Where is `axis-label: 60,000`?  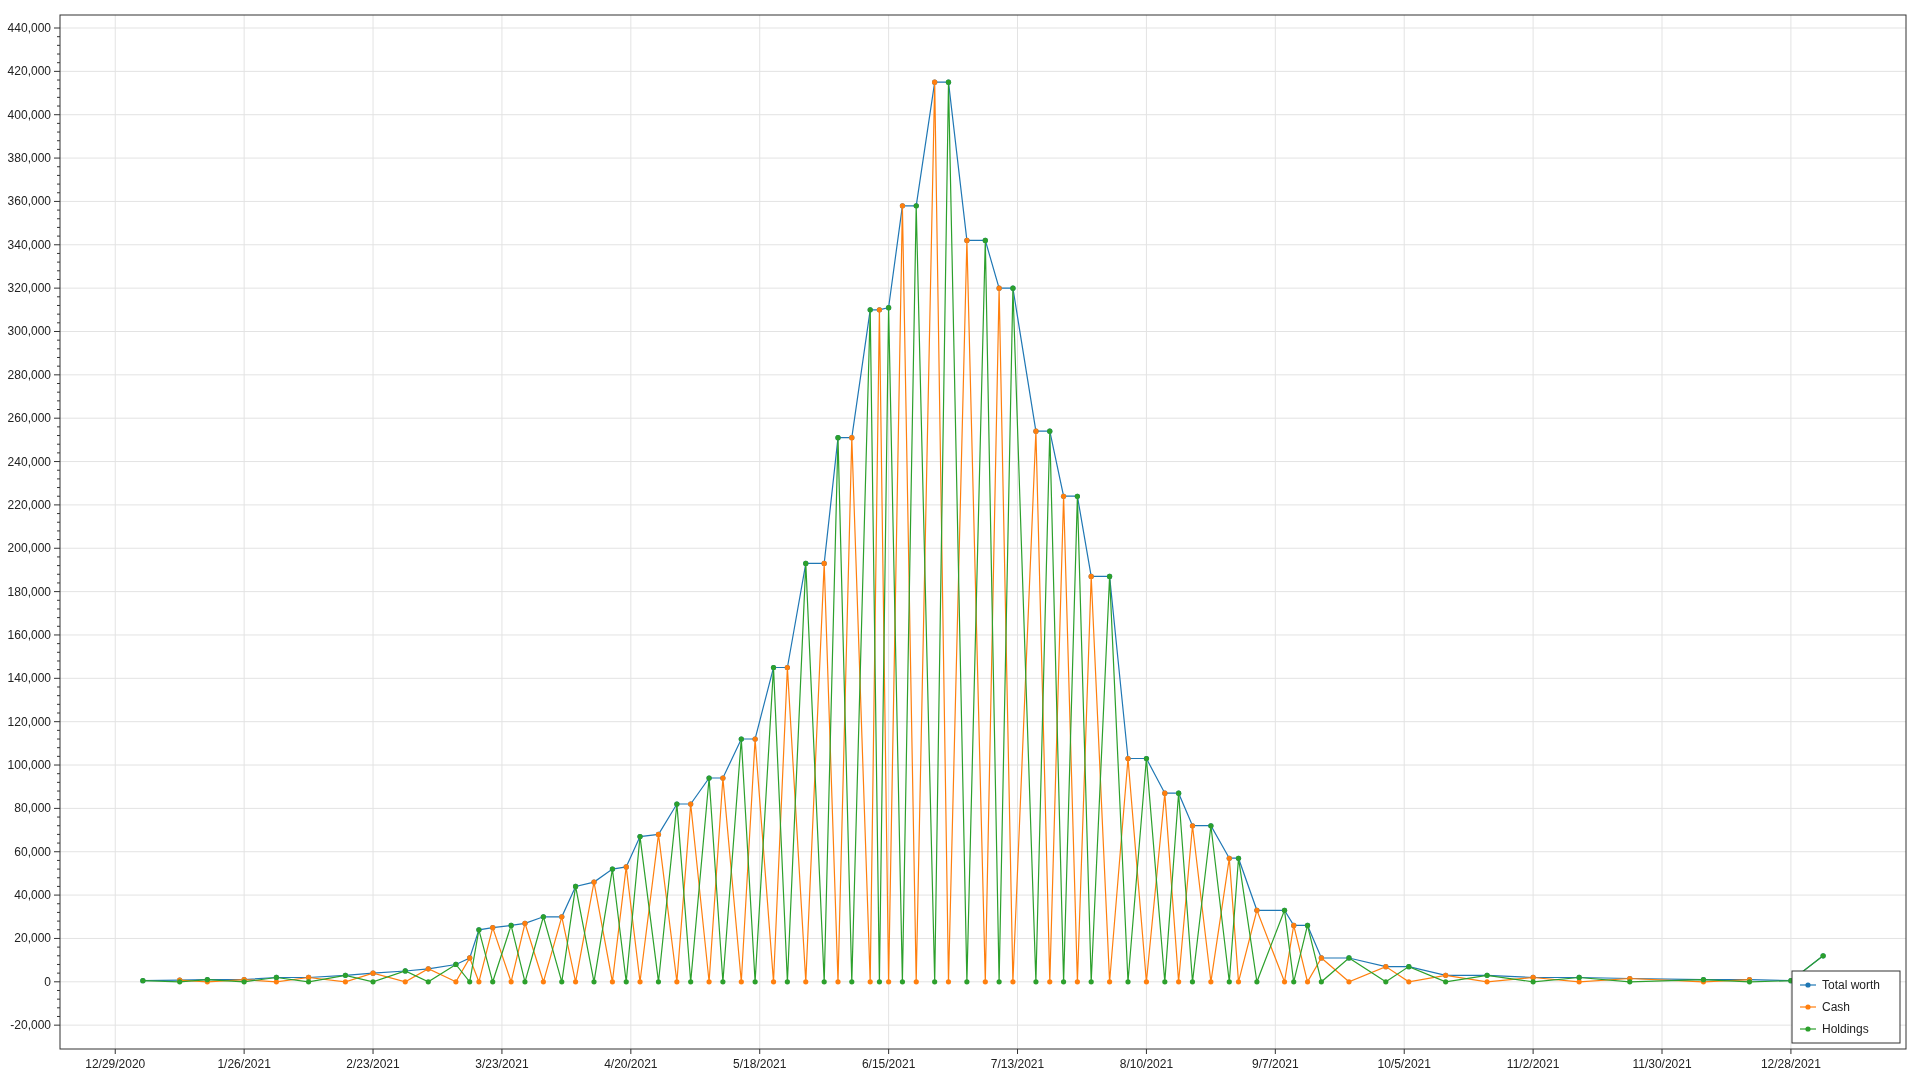 axis-label: 60,000 is located at coordinates (32, 851).